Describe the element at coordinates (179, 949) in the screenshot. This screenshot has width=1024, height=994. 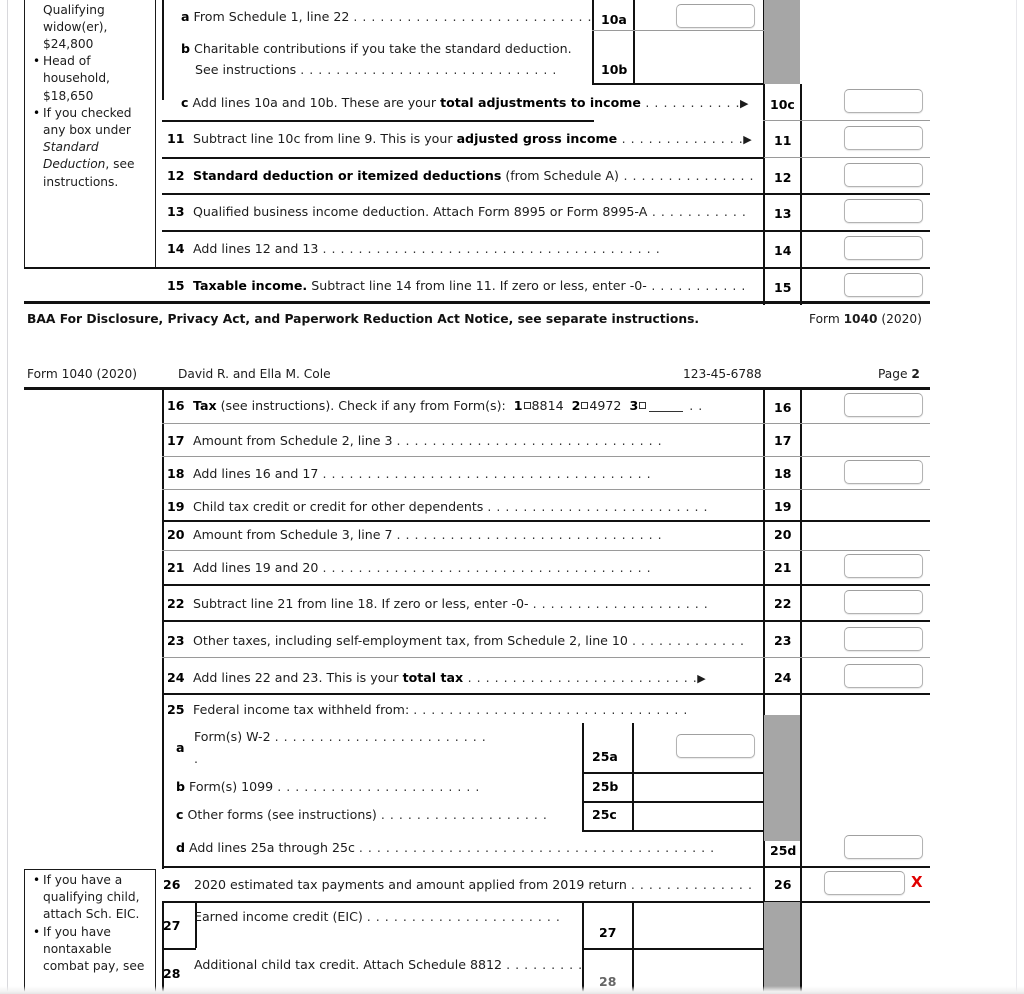
I see `p2-rule-27-left-stub` at that location.